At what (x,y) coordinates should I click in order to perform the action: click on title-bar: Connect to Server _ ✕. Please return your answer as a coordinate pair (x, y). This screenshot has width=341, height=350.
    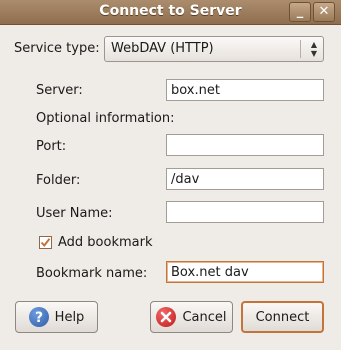
    Looking at the image, I should click on (170, 12).